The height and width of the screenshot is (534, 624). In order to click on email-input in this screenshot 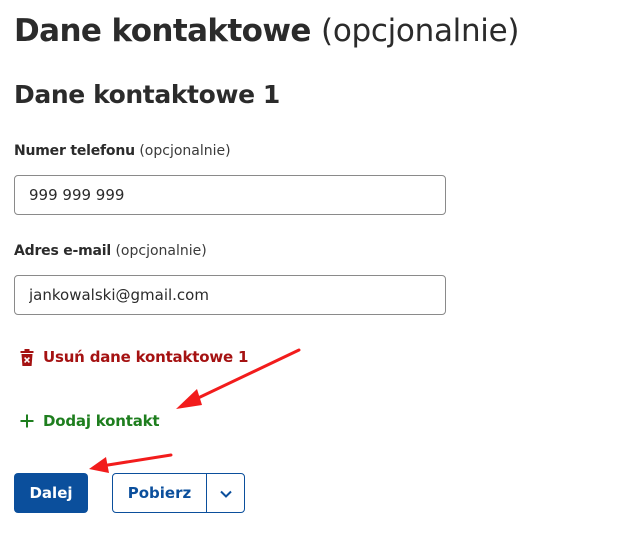, I will do `click(230, 295)`.